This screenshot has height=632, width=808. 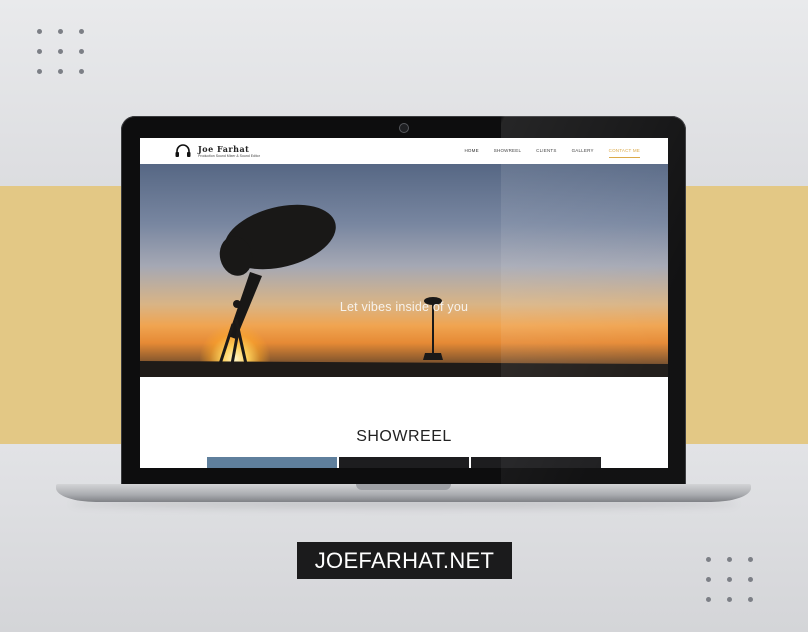 What do you see at coordinates (546, 153) in the screenshot?
I see `nav-item-clients: CLIENTS` at bounding box center [546, 153].